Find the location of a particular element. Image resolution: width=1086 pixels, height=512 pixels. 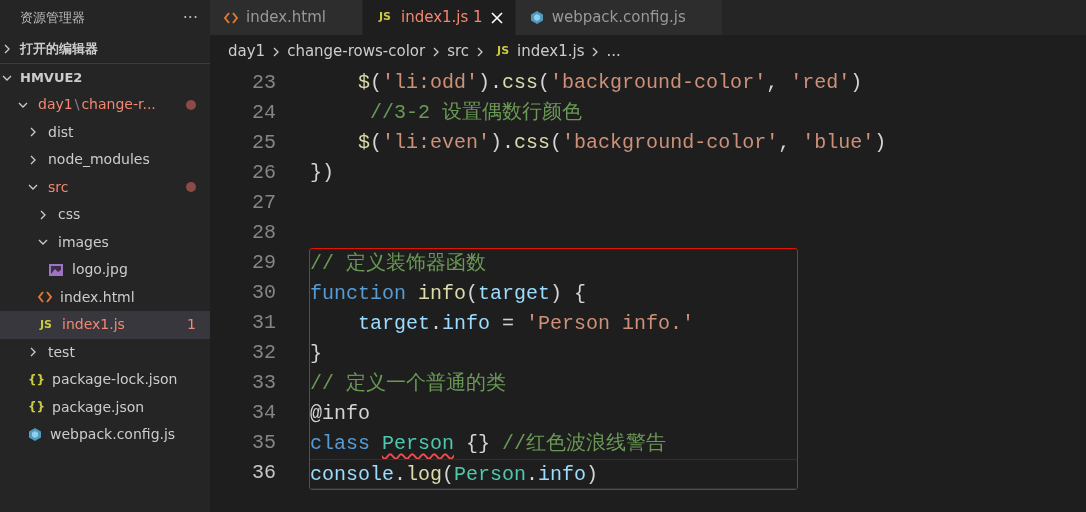

file-tree-item: {} package.json is located at coordinates (105, 407).